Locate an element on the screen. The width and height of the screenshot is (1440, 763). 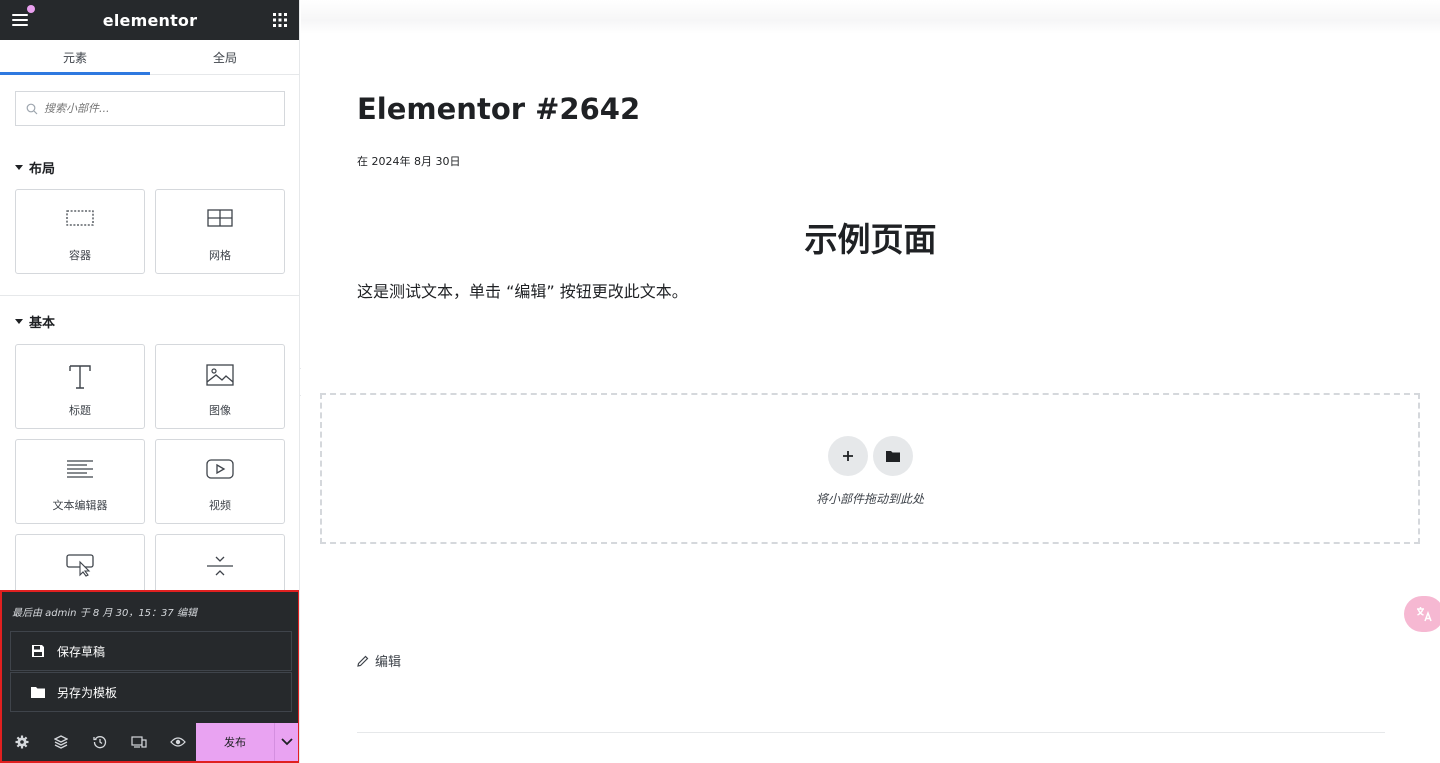
plus-icon is located at coordinates (848, 456).